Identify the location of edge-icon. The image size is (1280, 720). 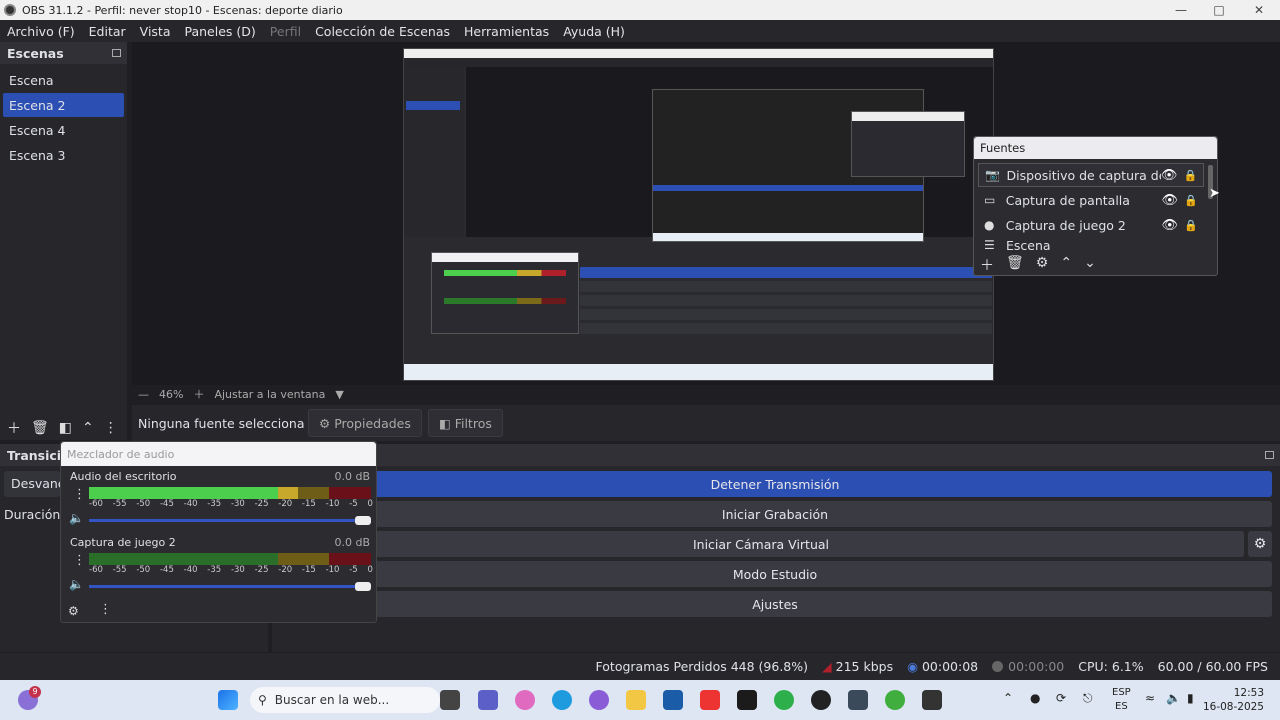
(562, 700).